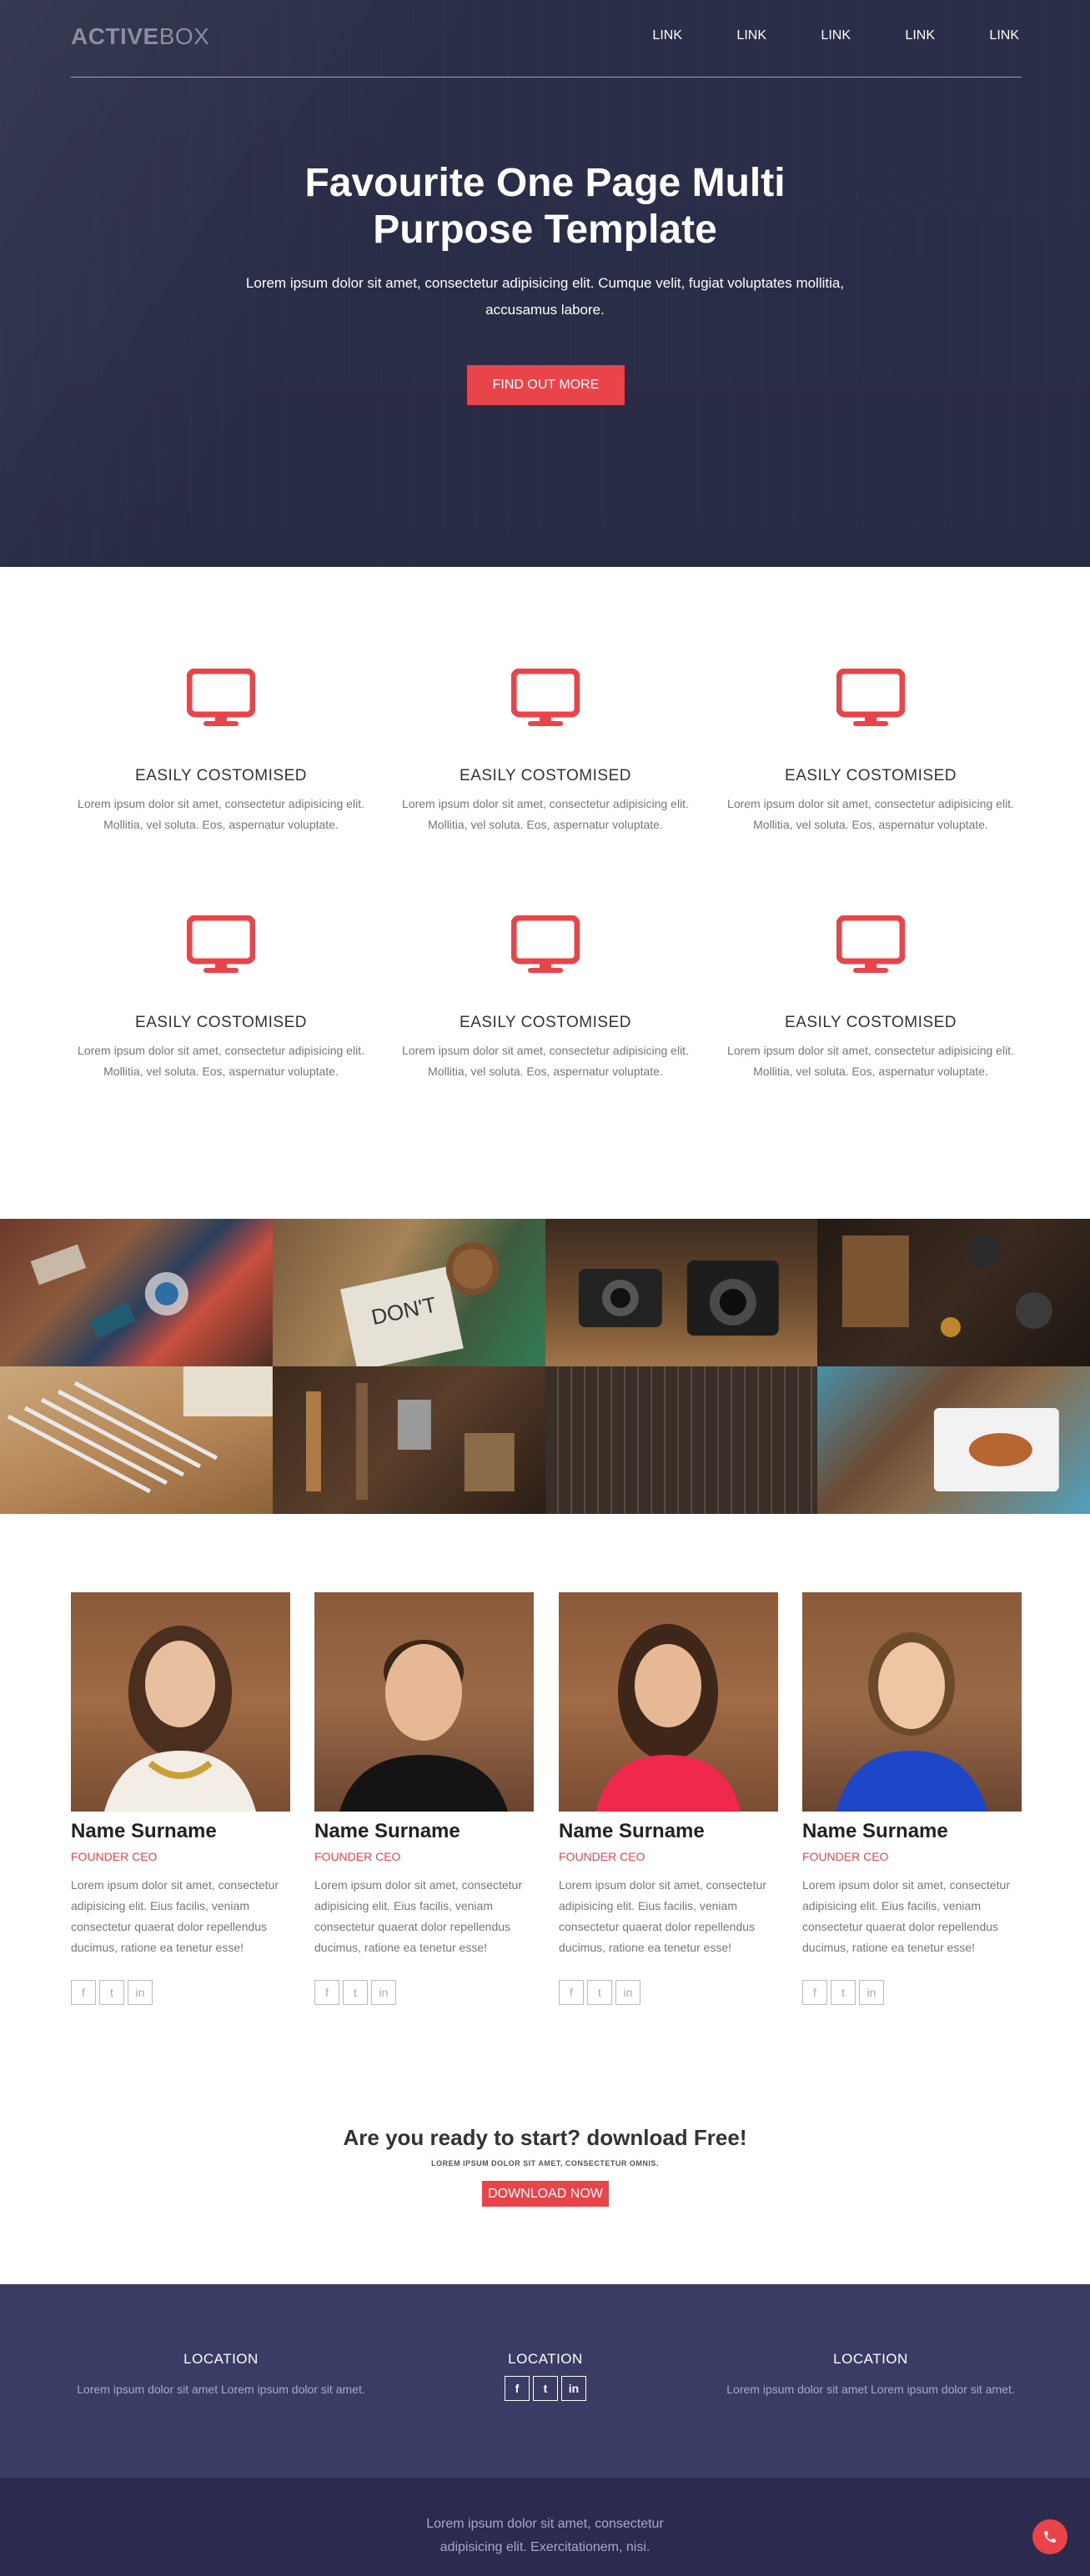  Describe the element at coordinates (184, 36) in the screenshot. I see `logo-light-text: BOX` at that location.